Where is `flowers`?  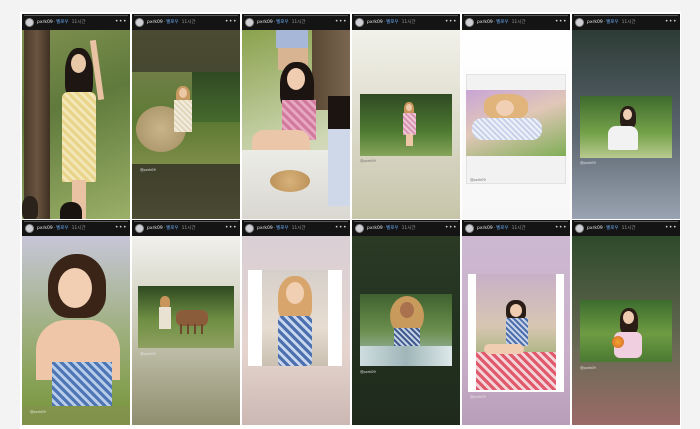 flowers is located at coordinates (618, 342).